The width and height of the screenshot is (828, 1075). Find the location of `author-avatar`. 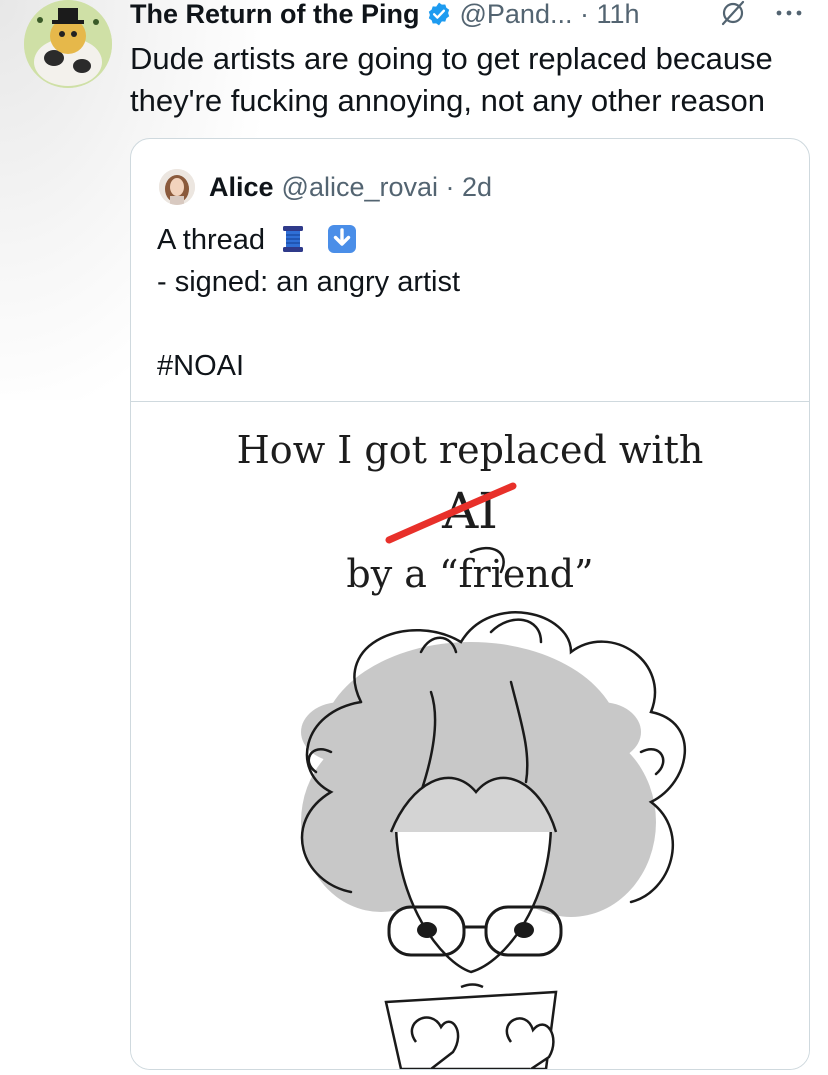

author-avatar is located at coordinates (68, 44).